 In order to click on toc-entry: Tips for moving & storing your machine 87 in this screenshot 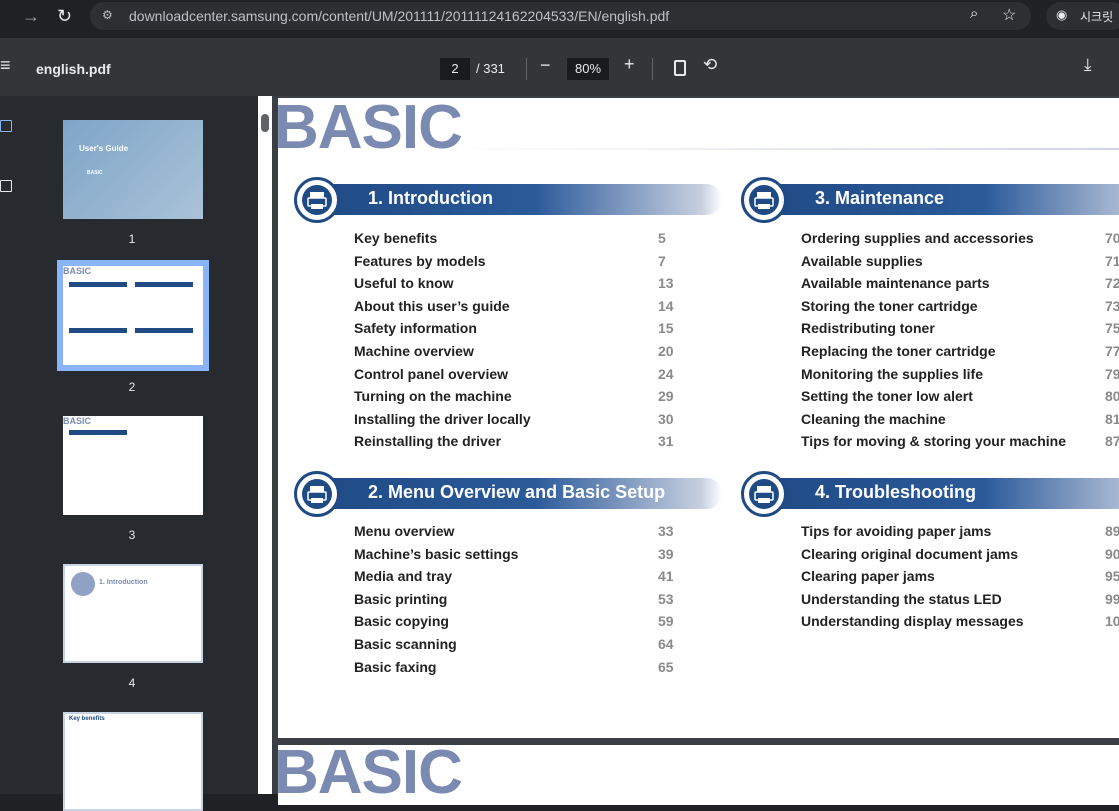, I will do `click(960, 444)`.